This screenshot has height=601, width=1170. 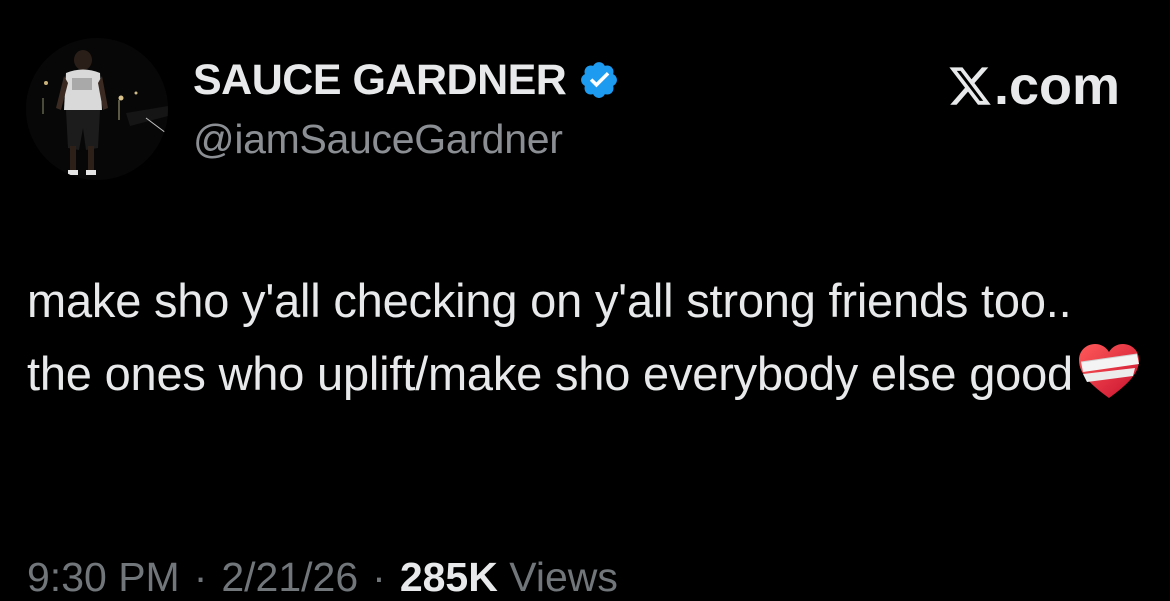 I want to click on author-handle: @iamSauceGardner, so click(x=378, y=139).